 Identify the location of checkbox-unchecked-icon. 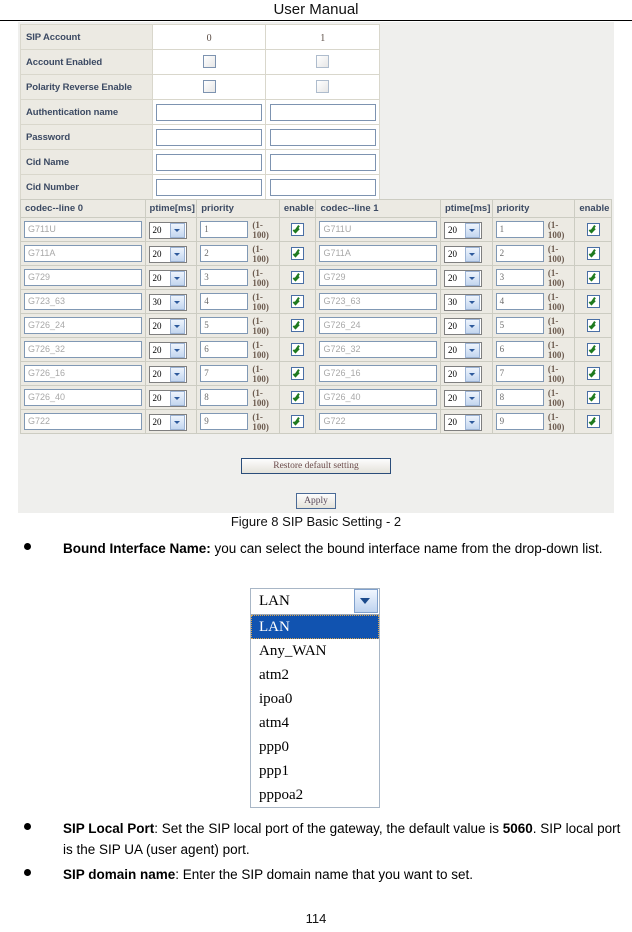
(209, 87).